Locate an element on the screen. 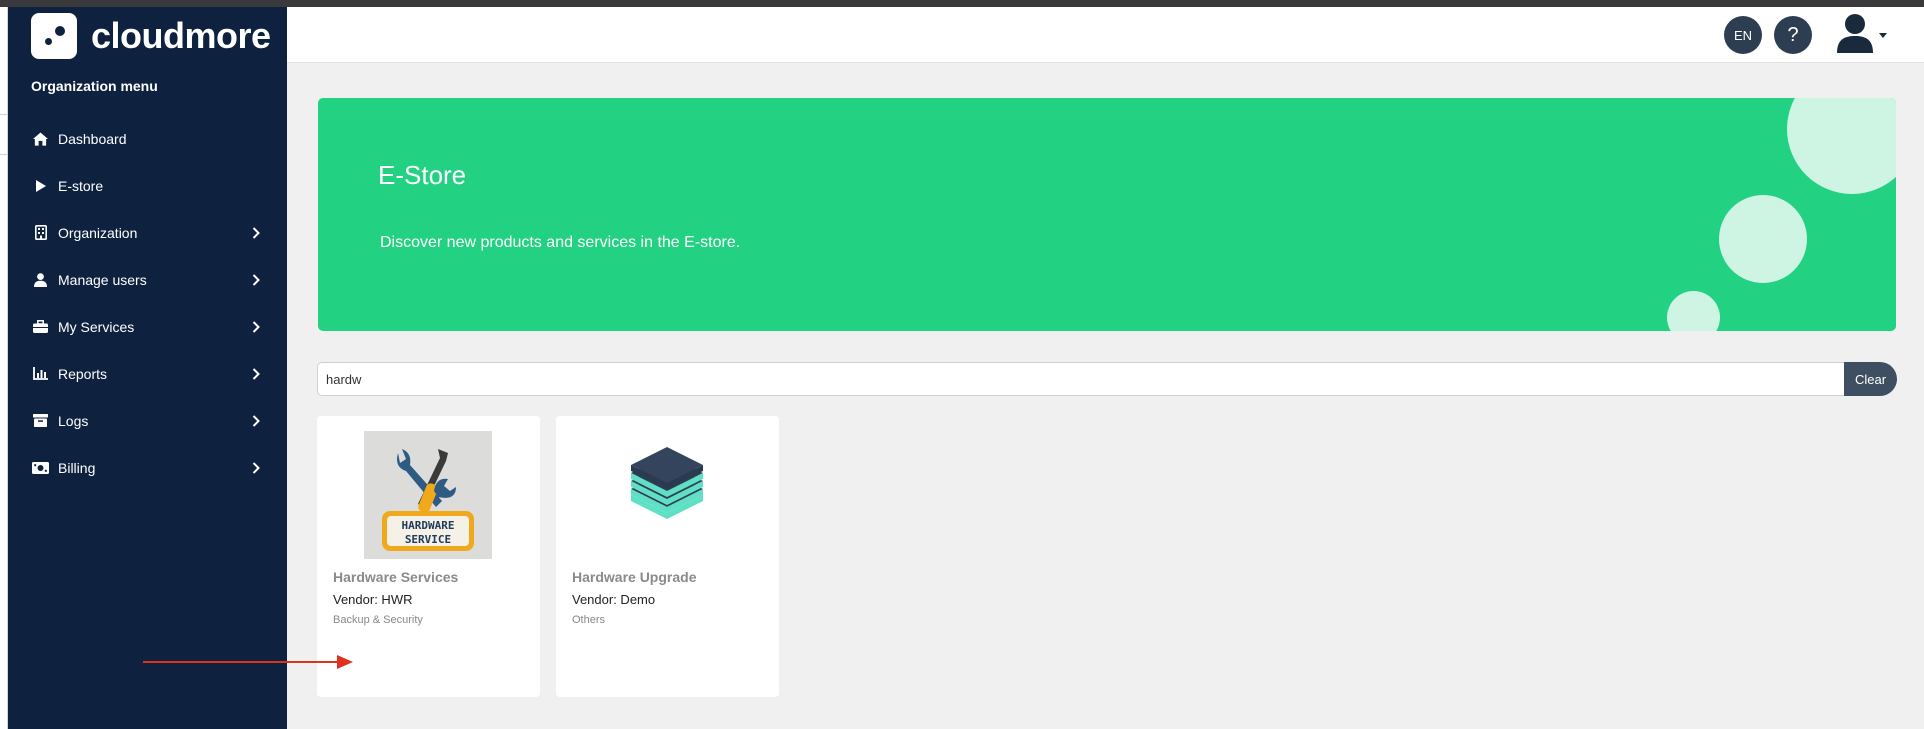  chart-icon is located at coordinates (40, 374).